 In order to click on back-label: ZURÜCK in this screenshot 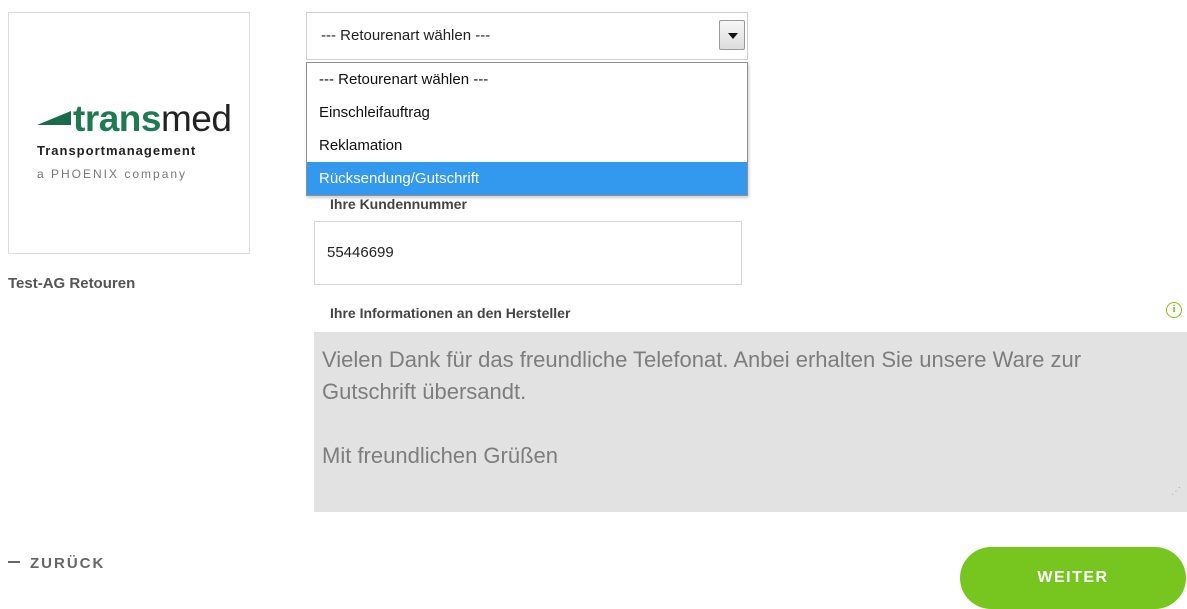, I will do `click(68, 563)`.